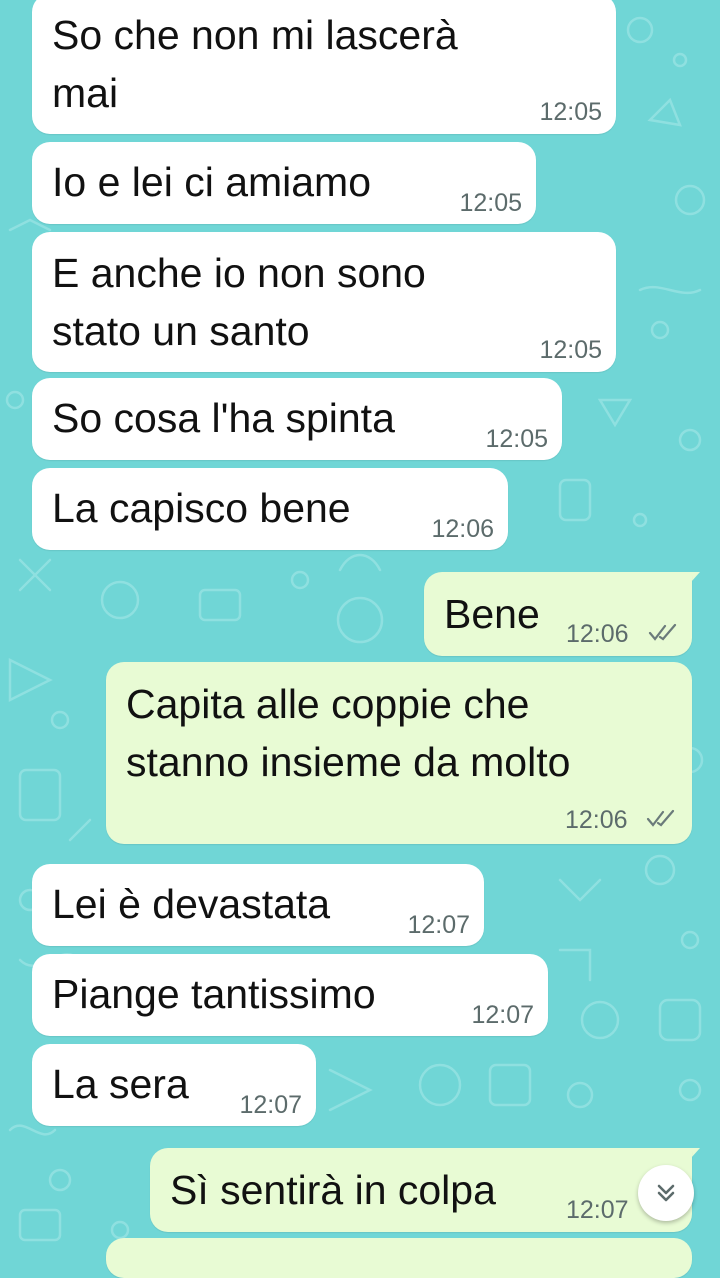 The height and width of the screenshot is (1278, 720). I want to click on message-bubble: Sì sentirà in colpa 12:07, so click(421, 1190).